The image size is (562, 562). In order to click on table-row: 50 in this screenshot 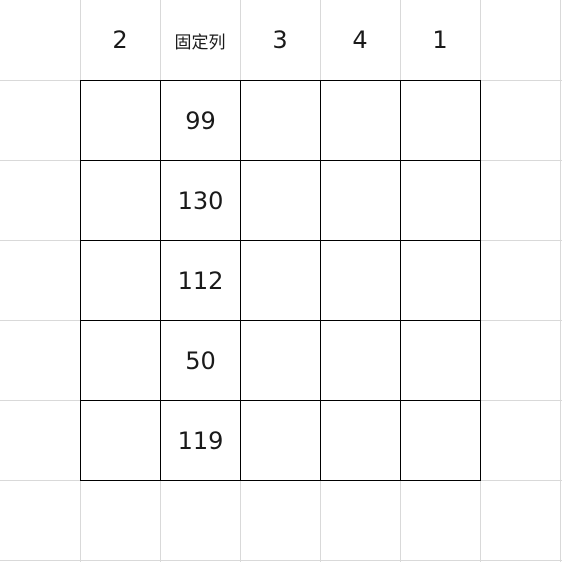, I will do `click(280, 360)`.